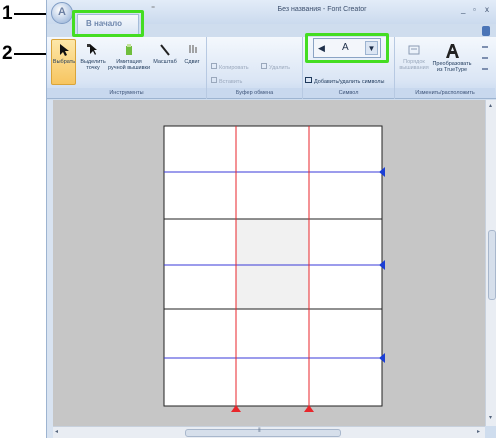  What do you see at coordinates (486, 31) in the screenshot?
I see `help-icon` at bounding box center [486, 31].